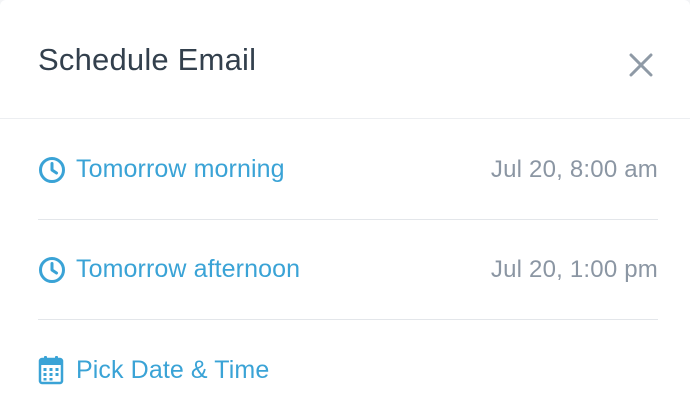  Describe the element at coordinates (574, 169) in the screenshot. I see `option-time: Jul 20, 8:00 am` at that location.